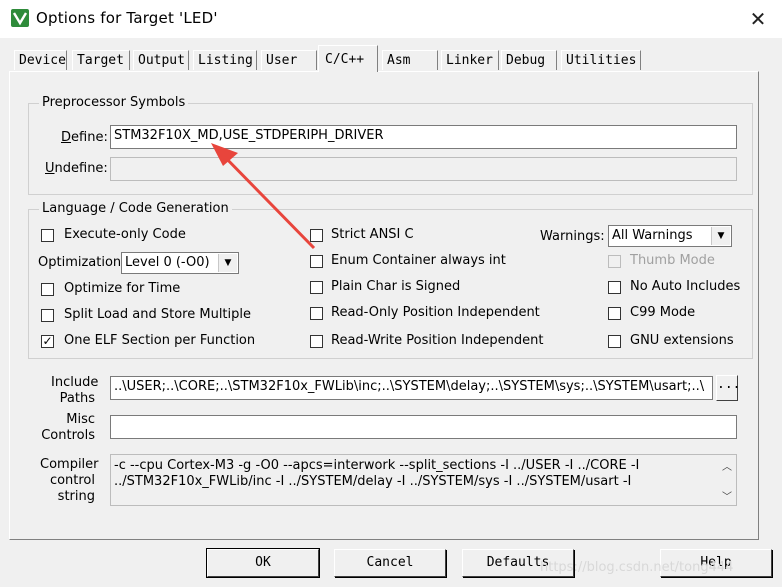  I want to click on misc-label-1: Misc, so click(80, 419).